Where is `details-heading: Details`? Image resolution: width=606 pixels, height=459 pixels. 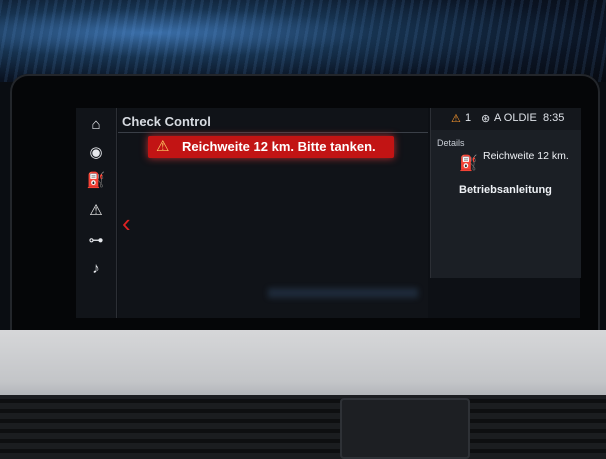 details-heading: Details is located at coordinates (451, 143).